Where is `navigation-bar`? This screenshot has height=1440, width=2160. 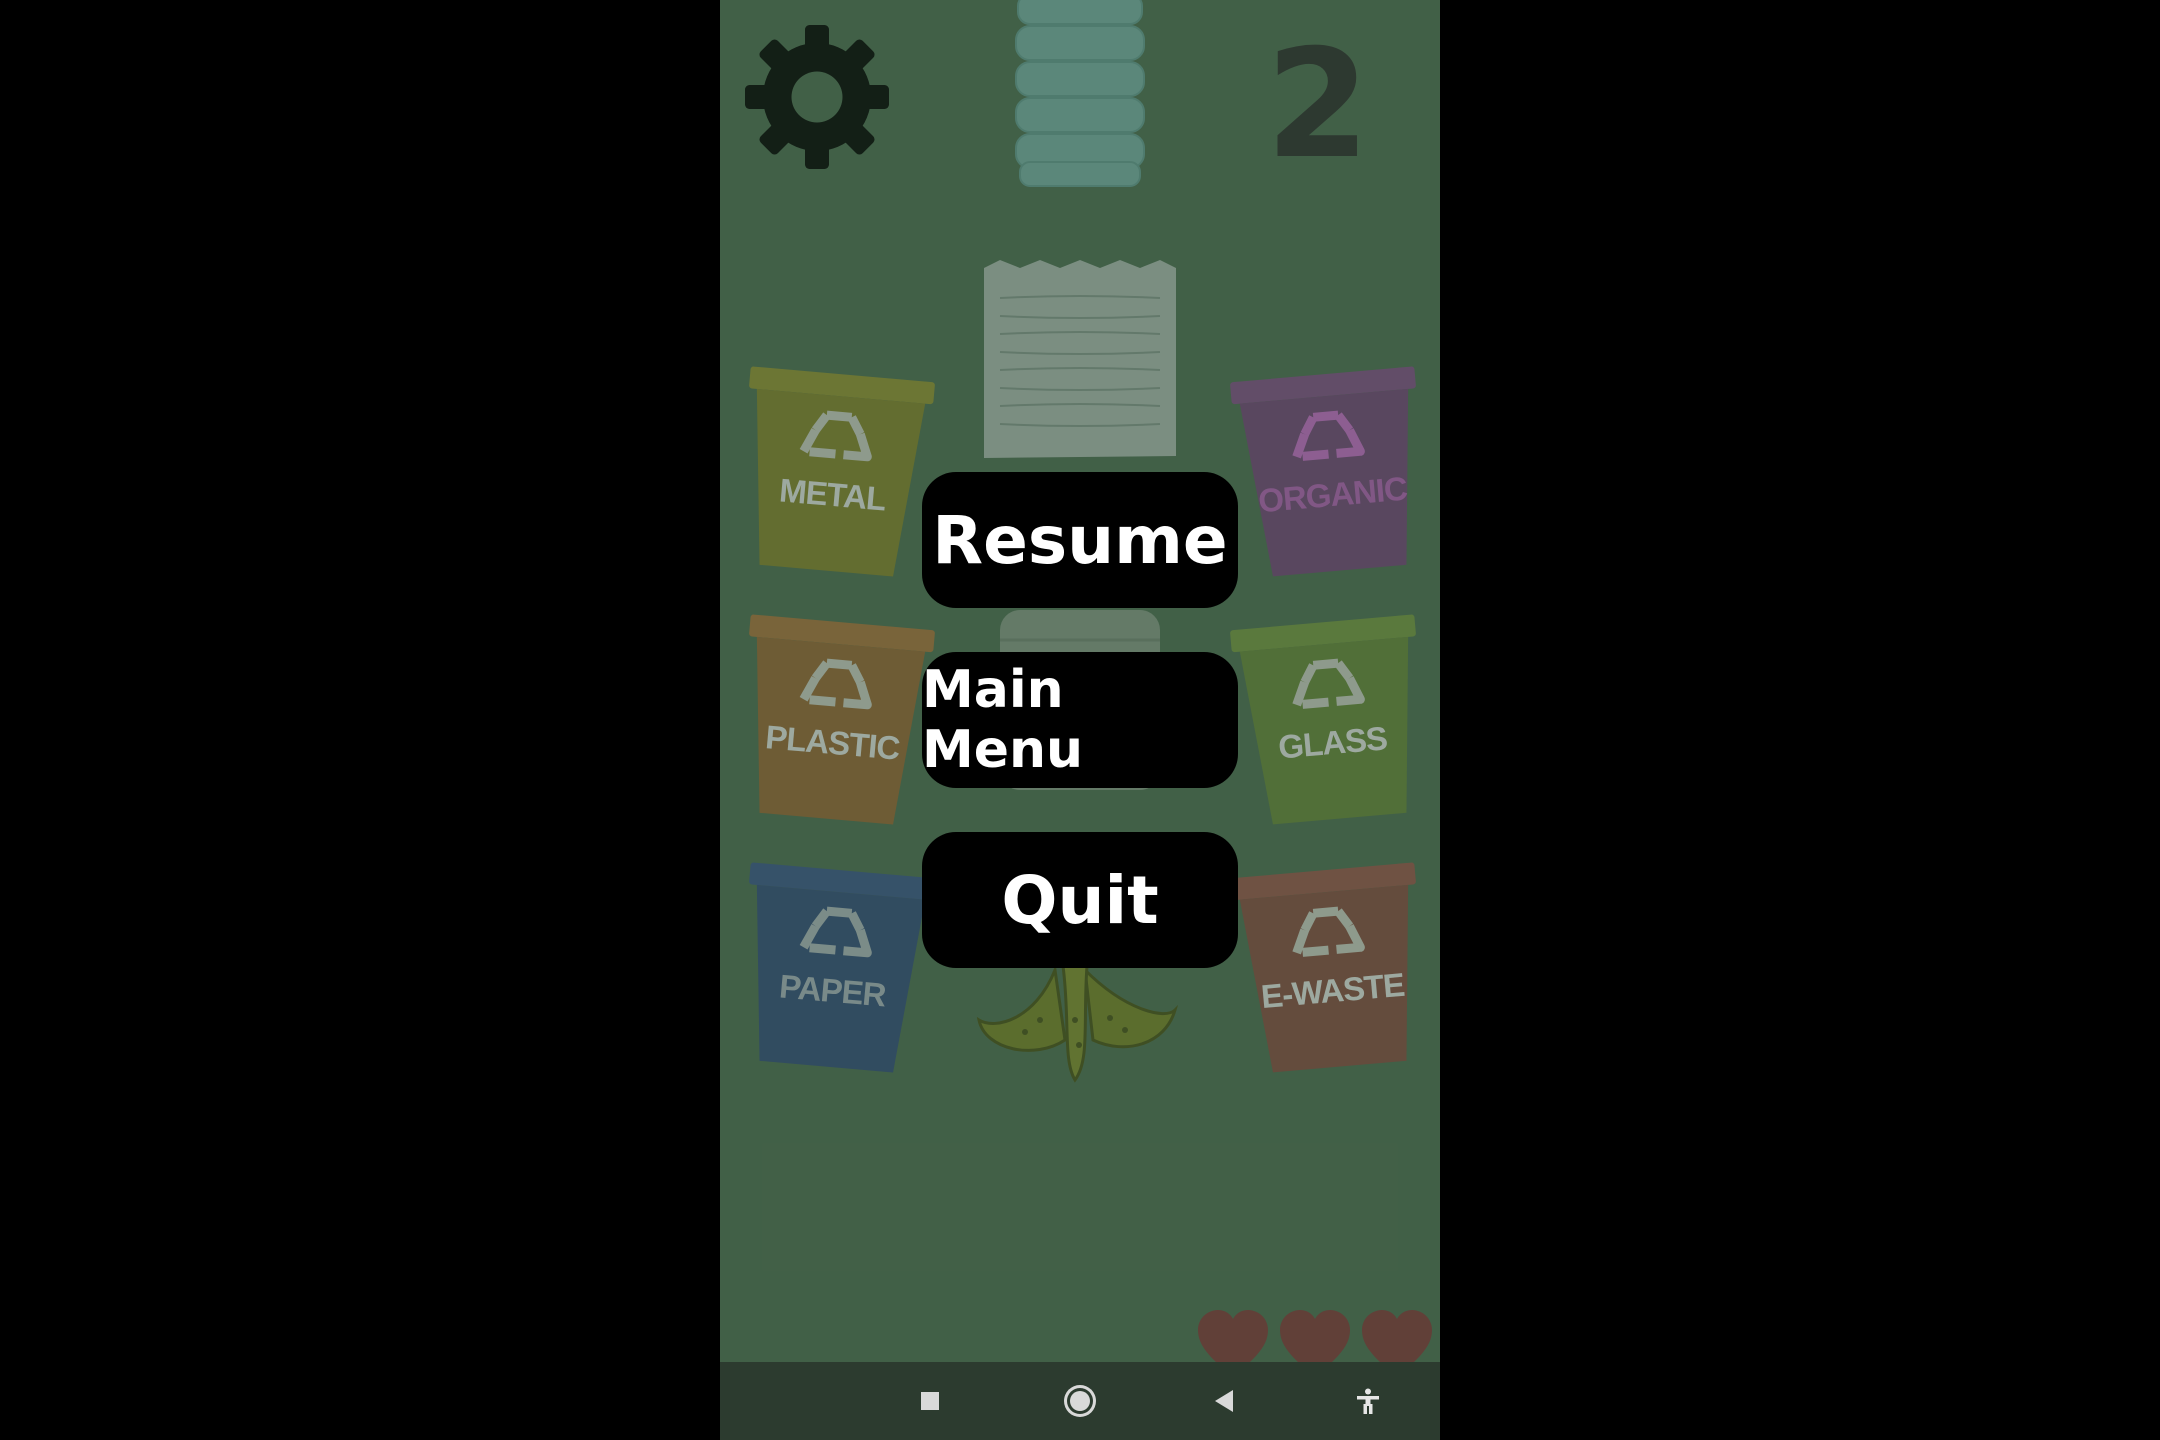 navigation-bar is located at coordinates (1080, 1401).